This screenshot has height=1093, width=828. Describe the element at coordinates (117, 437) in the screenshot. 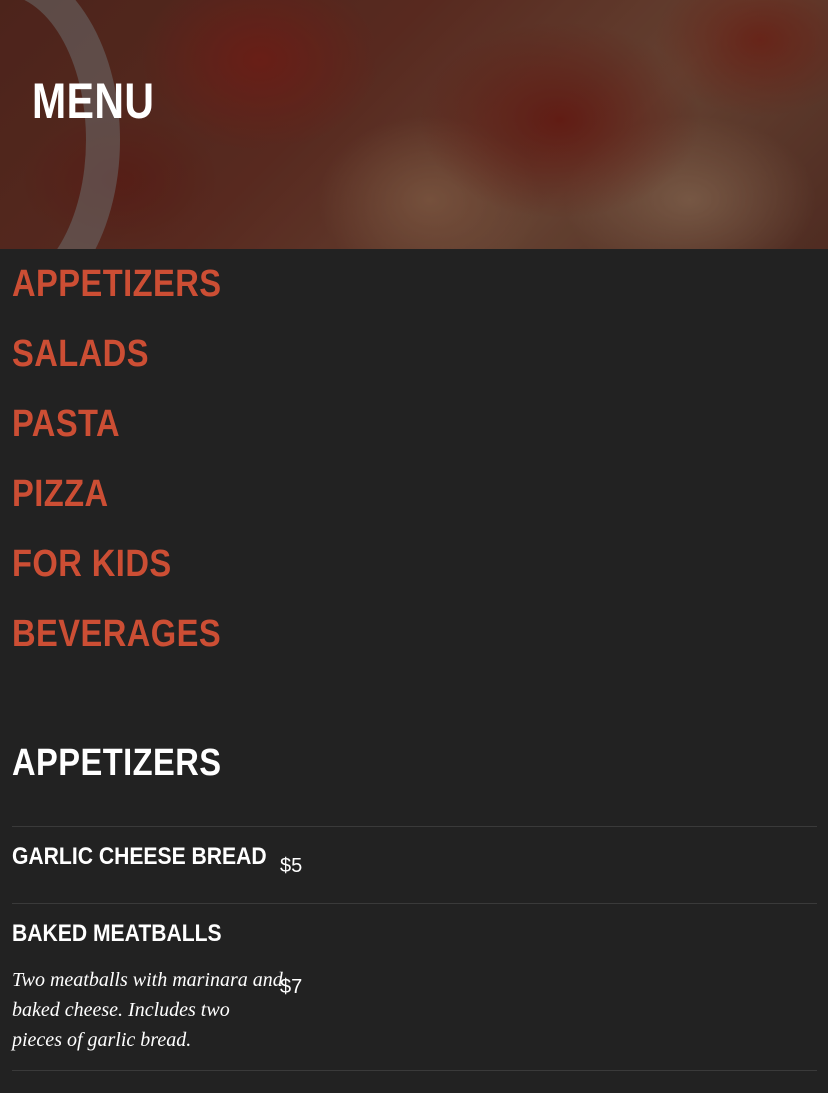

I see `category-link-pasta: PASTA` at that location.